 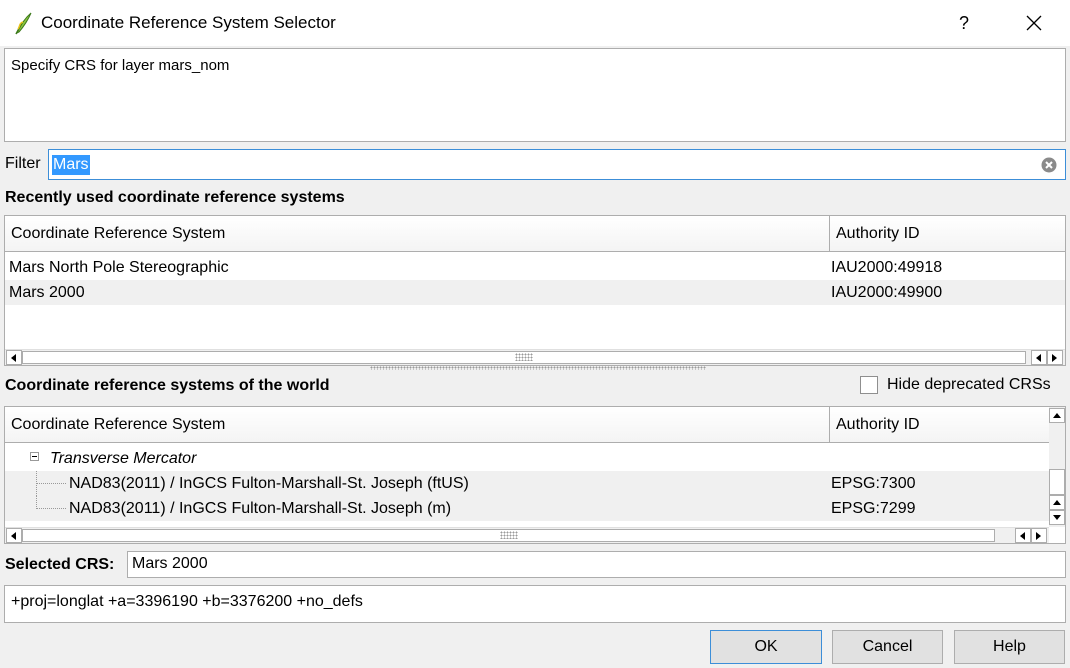 I want to click on close-icon, so click(x=1034, y=23).